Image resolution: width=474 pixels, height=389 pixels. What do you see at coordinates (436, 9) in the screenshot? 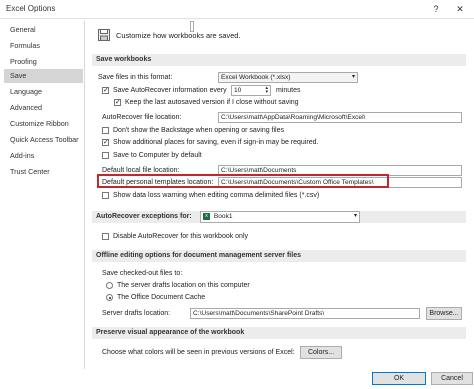
I see `help-button: ?` at bounding box center [436, 9].